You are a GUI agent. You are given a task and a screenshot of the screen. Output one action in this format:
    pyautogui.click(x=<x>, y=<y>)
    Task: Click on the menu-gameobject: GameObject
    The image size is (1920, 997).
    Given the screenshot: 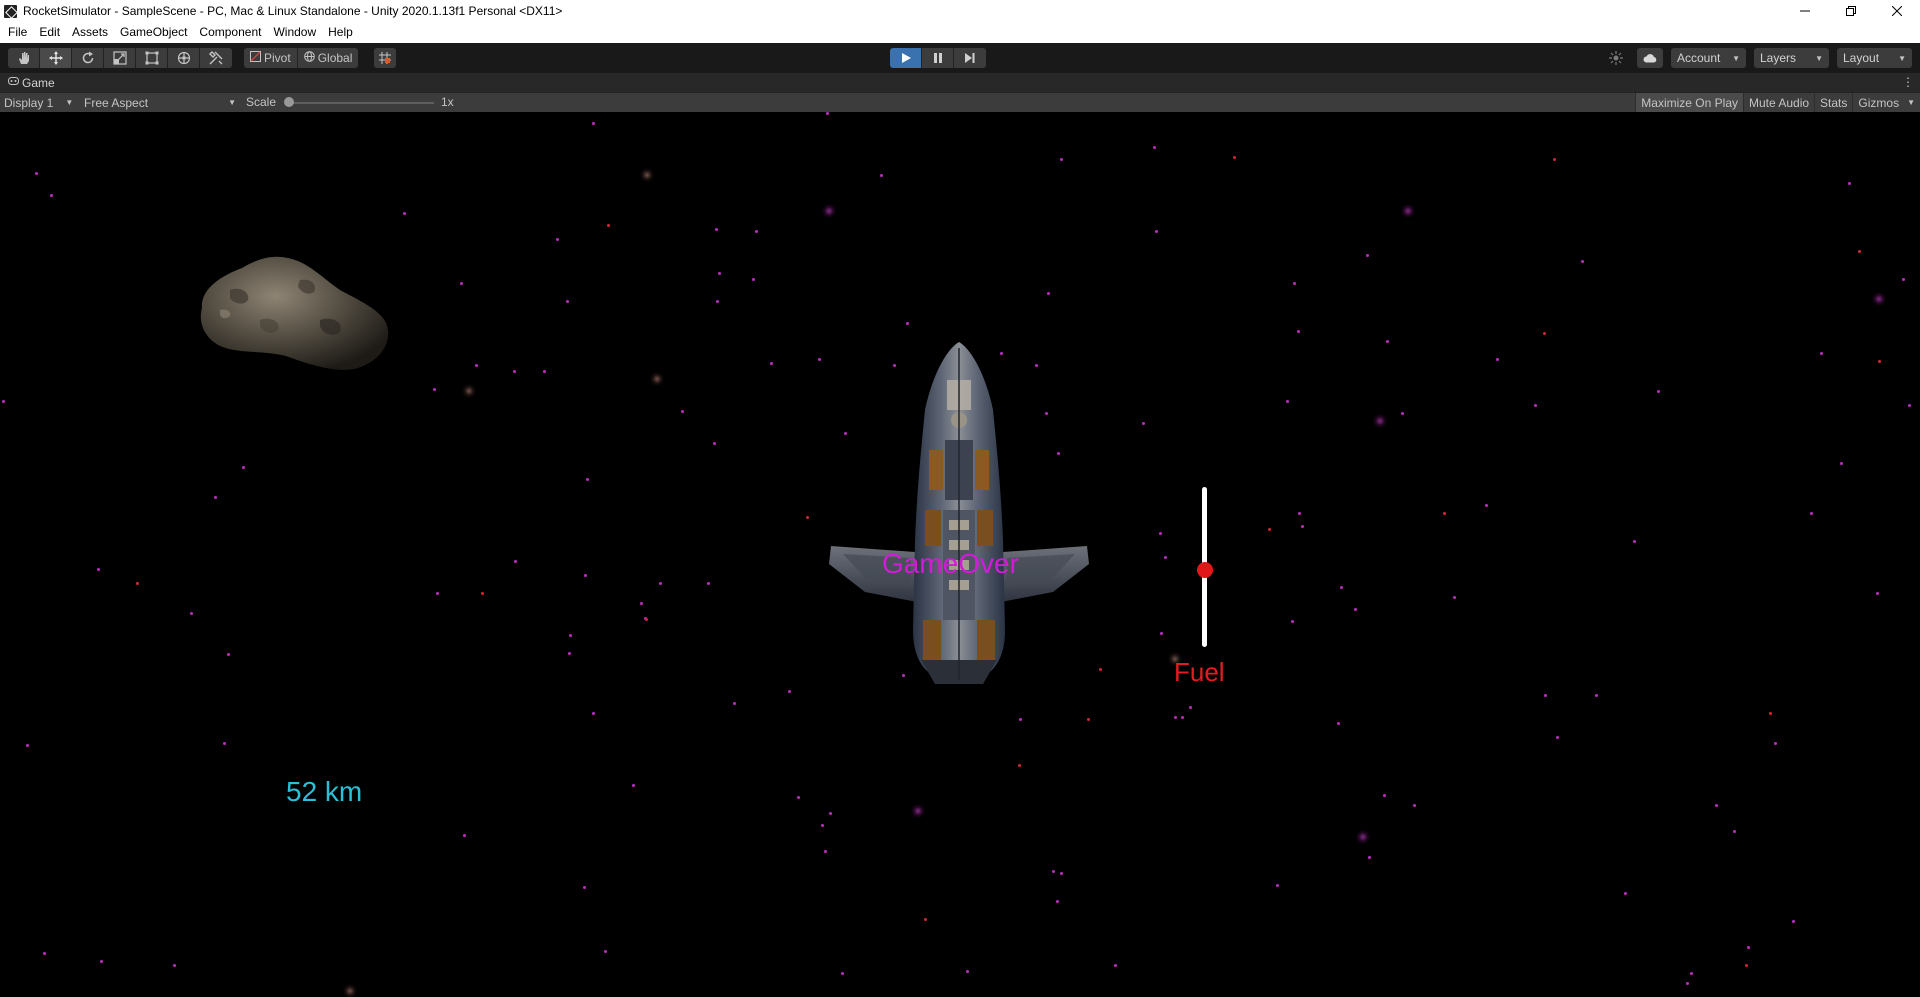 What is the action you would take?
    pyautogui.click(x=153, y=32)
    